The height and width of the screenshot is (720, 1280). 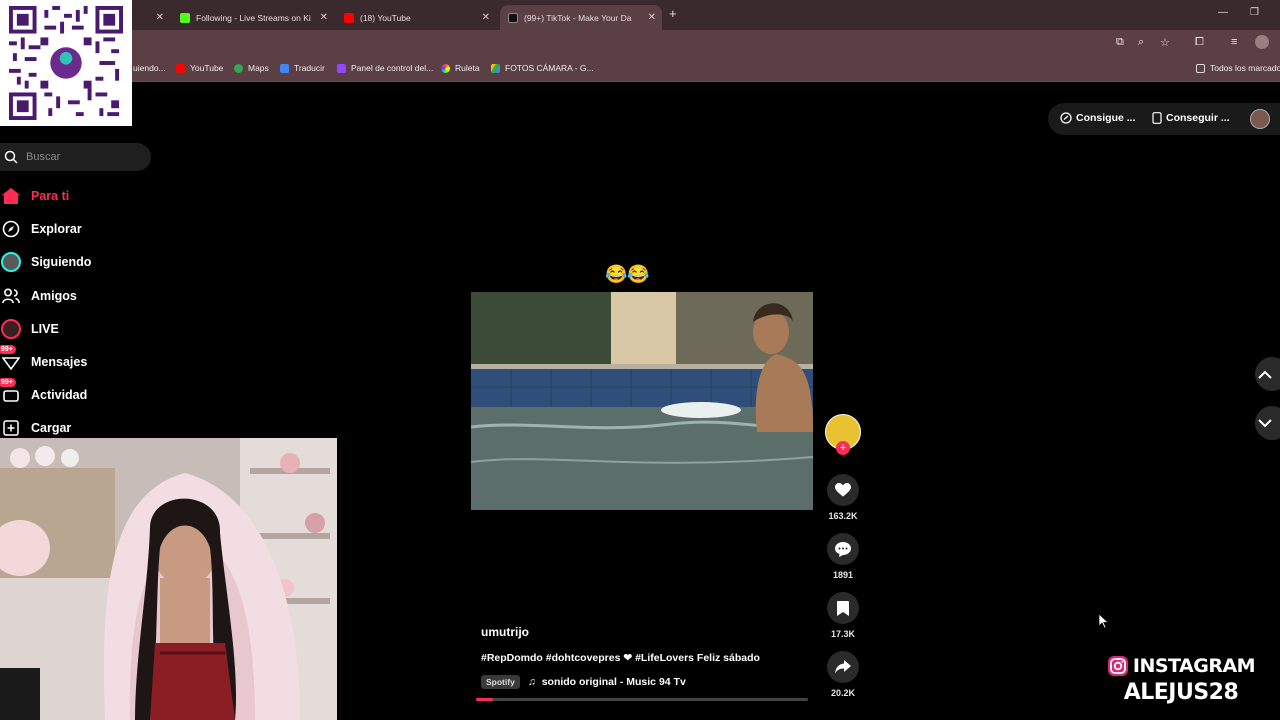 I want to click on media-icon: ≡, so click(x=1234, y=42).